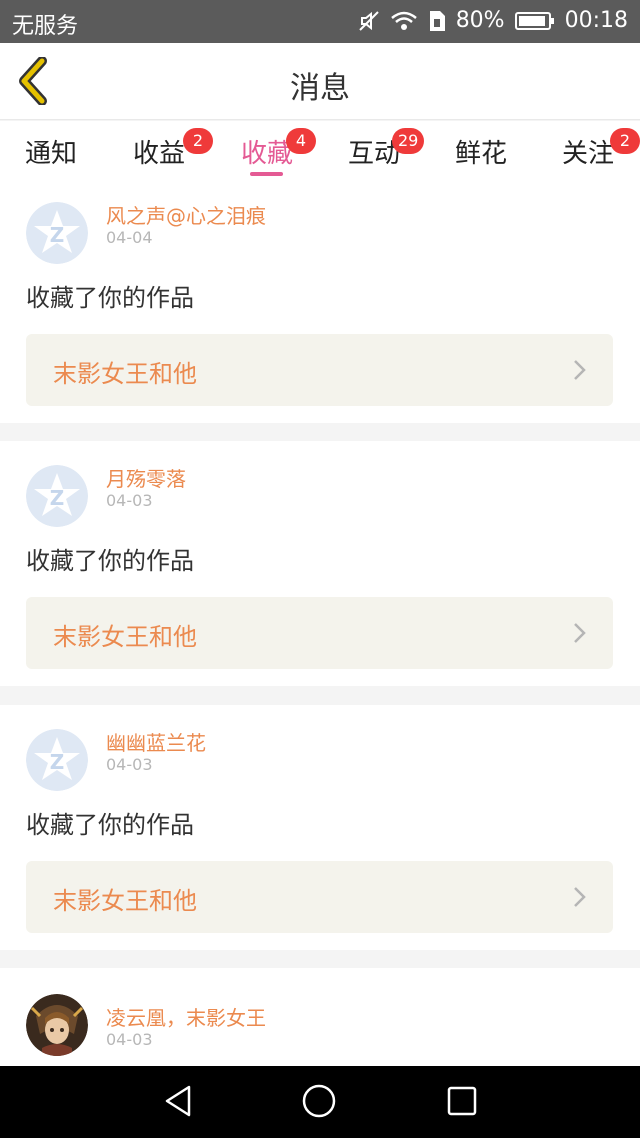  Describe the element at coordinates (129, 237) in the screenshot. I see `message-date: 04-04` at that location.